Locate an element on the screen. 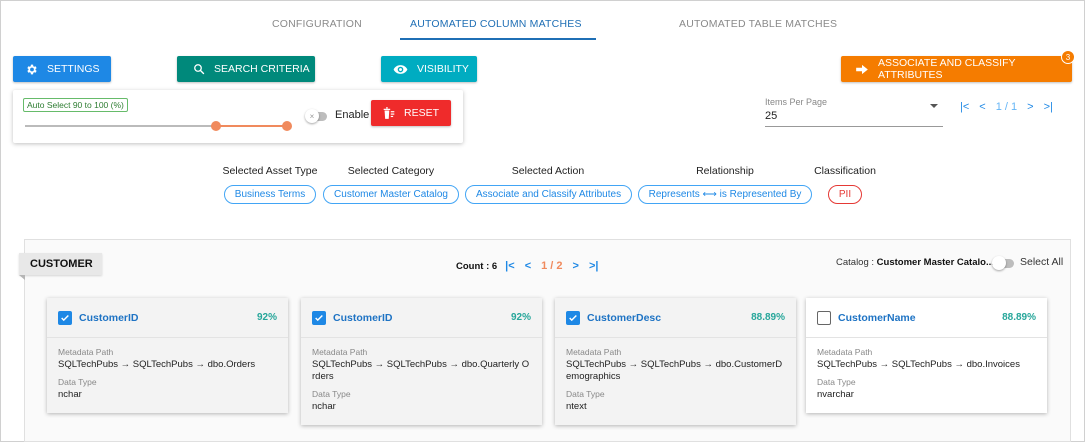 The height and width of the screenshot is (442, 1085). filter-category-chip: Customer Master Catalog is located at coordinates (391, 194).